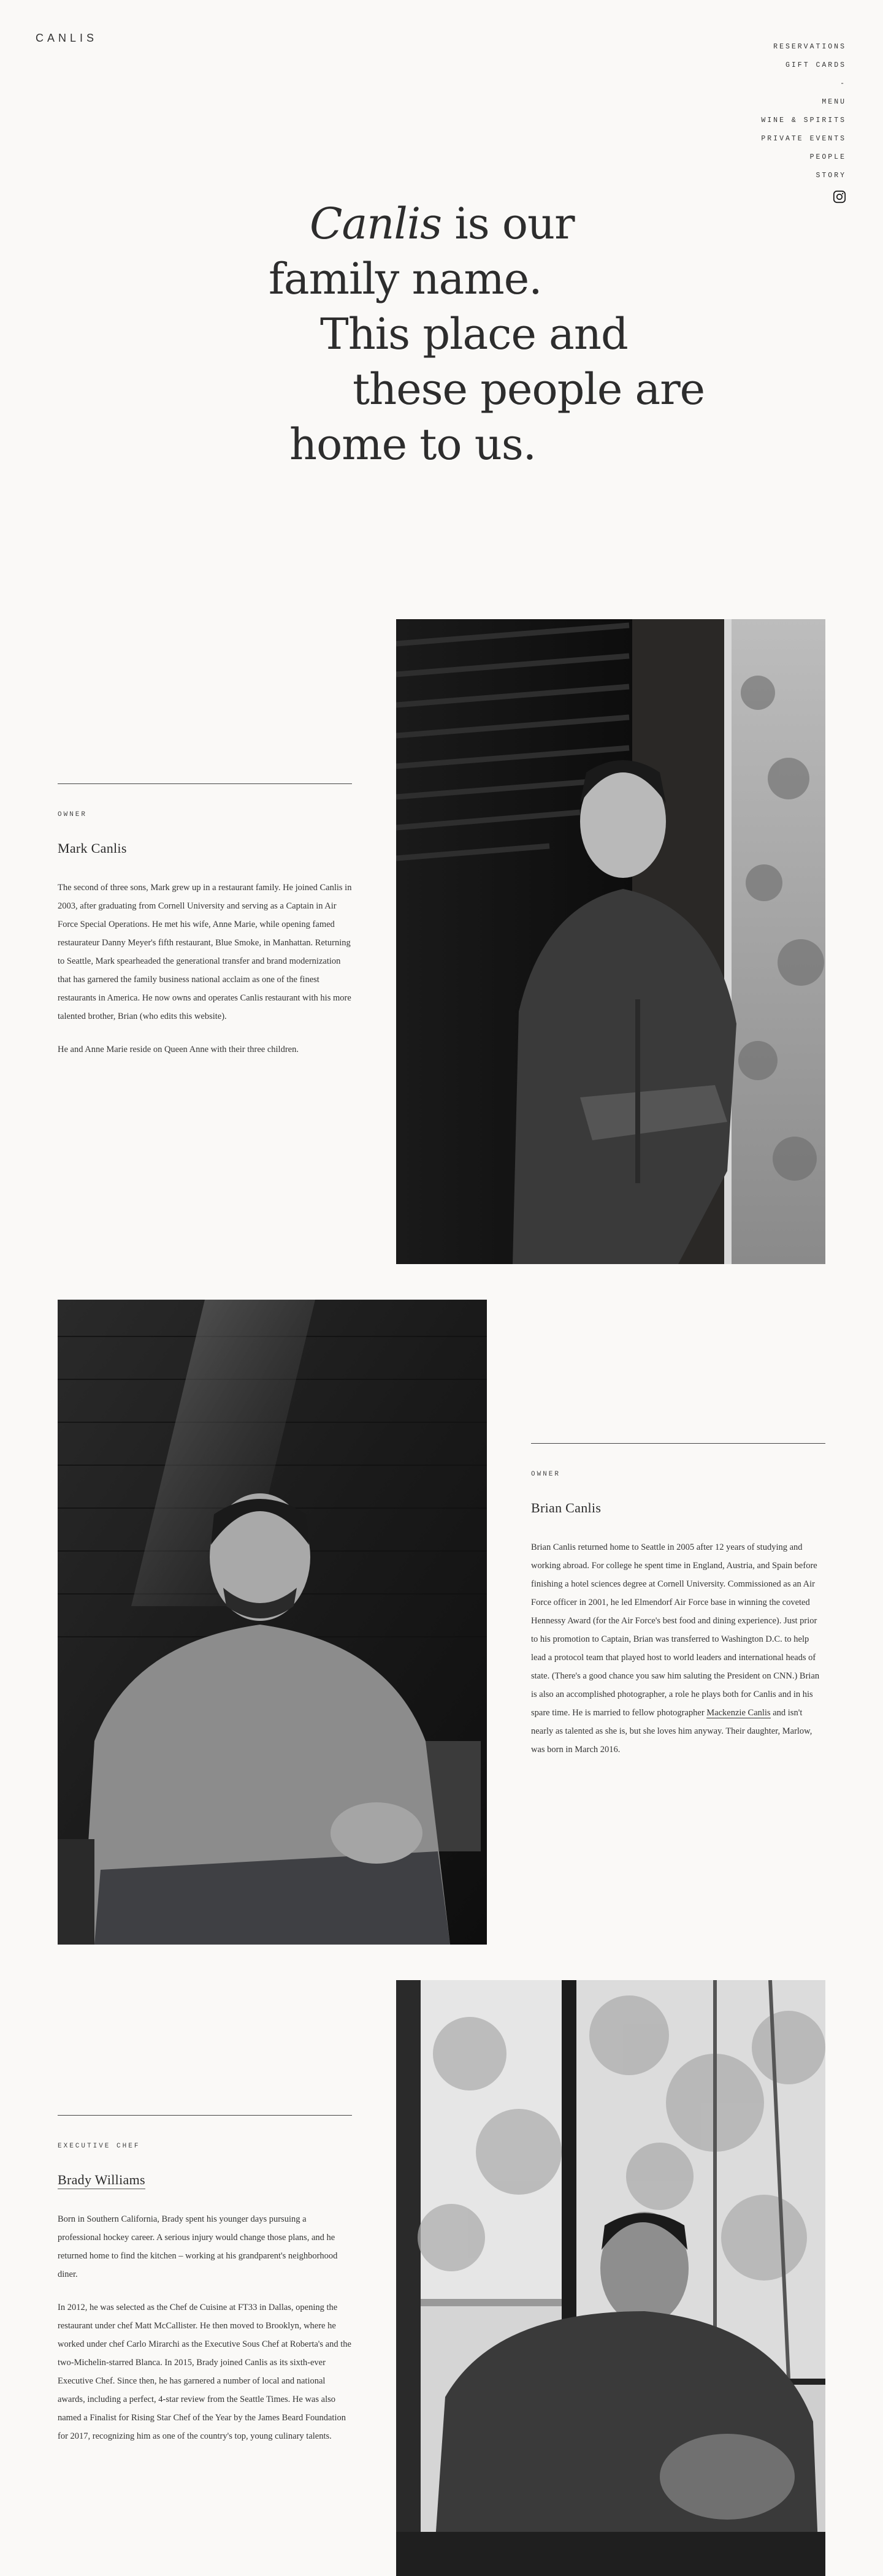 This screenshot has height=2576, width=883. I want to click on hero-line-5: home to us., so click(413, 444).